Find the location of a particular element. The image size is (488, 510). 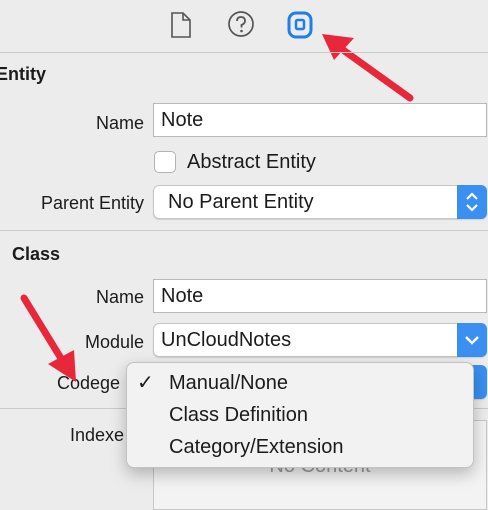

toolbar-divider is located at coordinates (244, 52).